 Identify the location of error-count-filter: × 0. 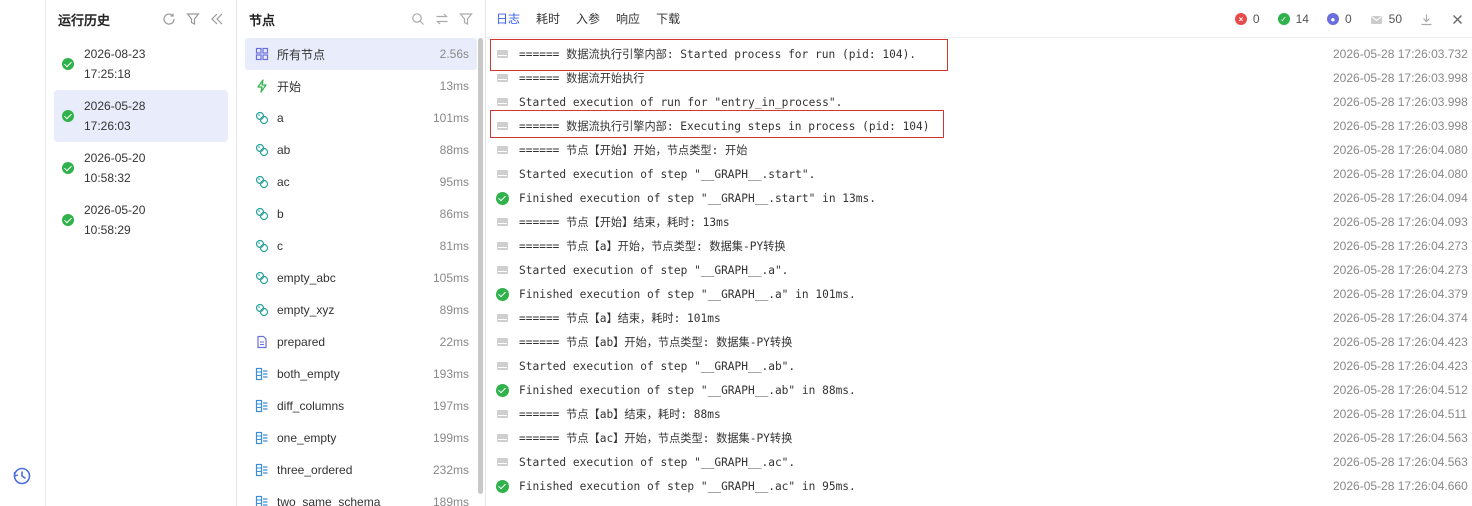
(1247, 19).